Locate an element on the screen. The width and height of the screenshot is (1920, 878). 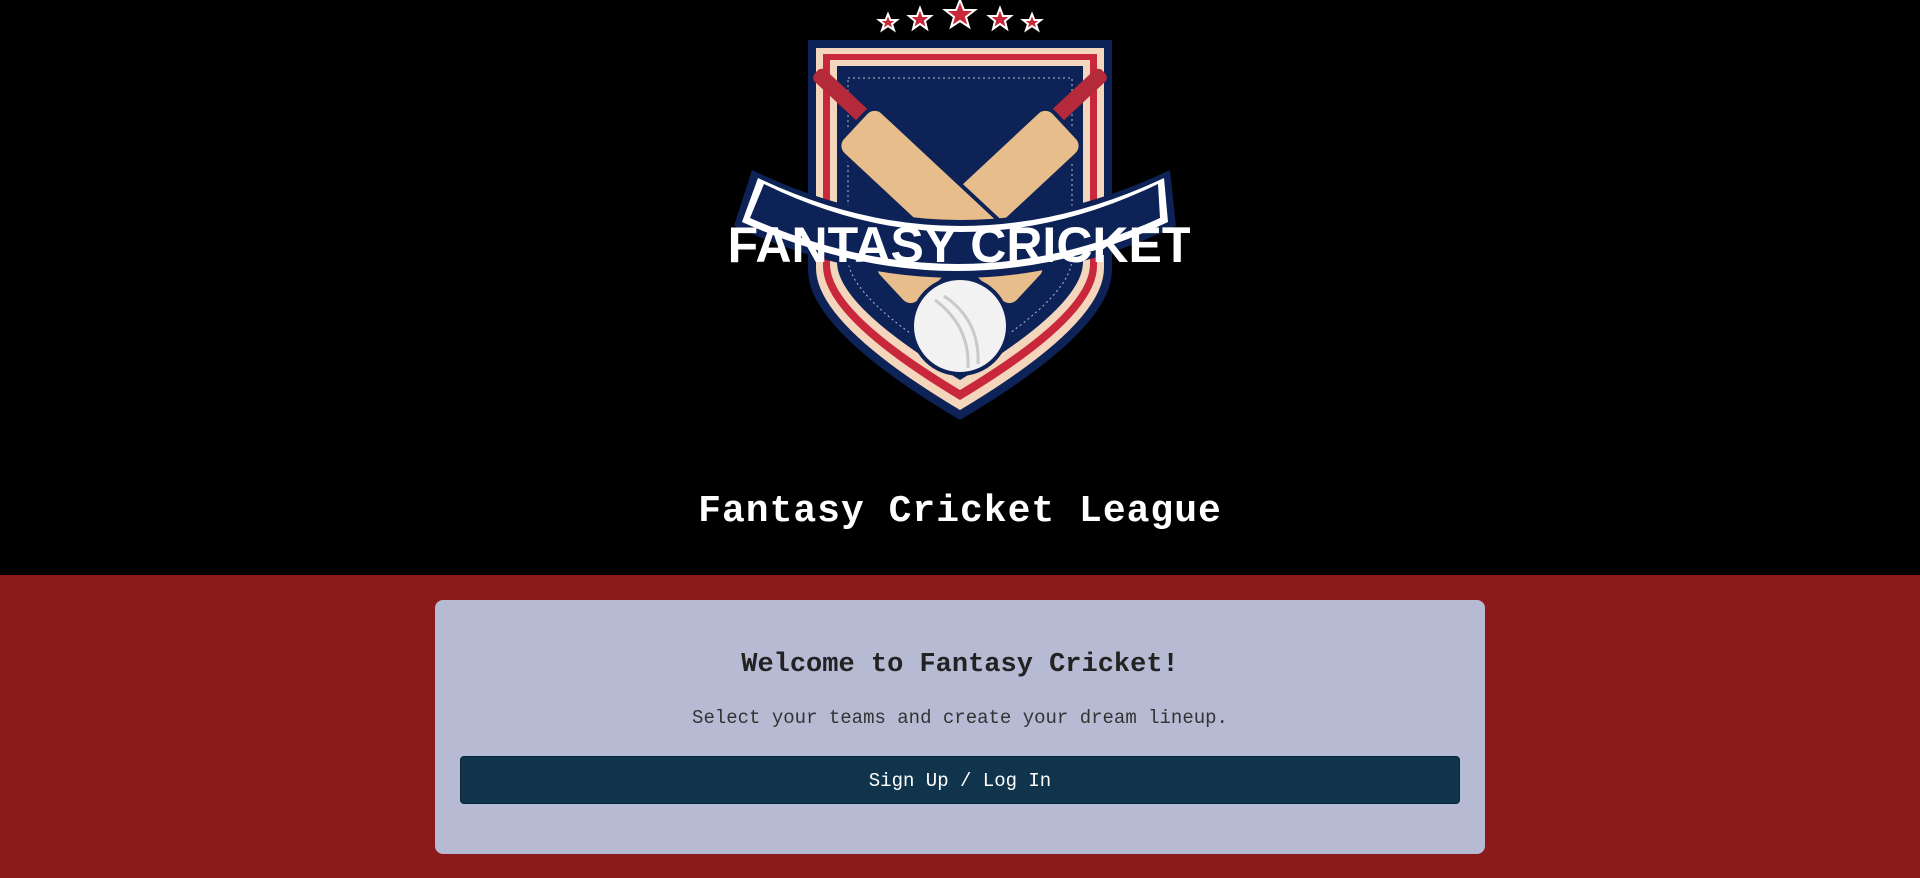
cricket-ball-icon is located at coordinates (960, 326).